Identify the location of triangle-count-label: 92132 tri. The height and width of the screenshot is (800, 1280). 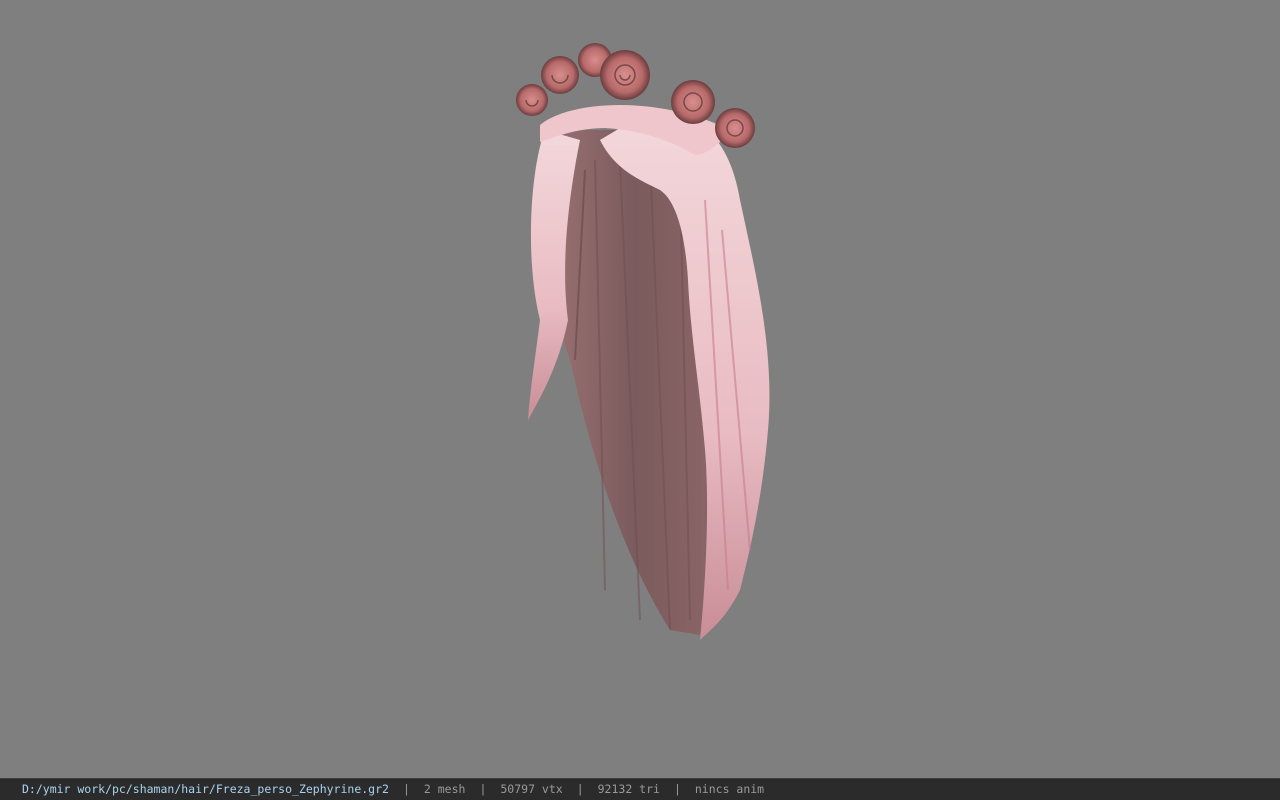
(628, 788).